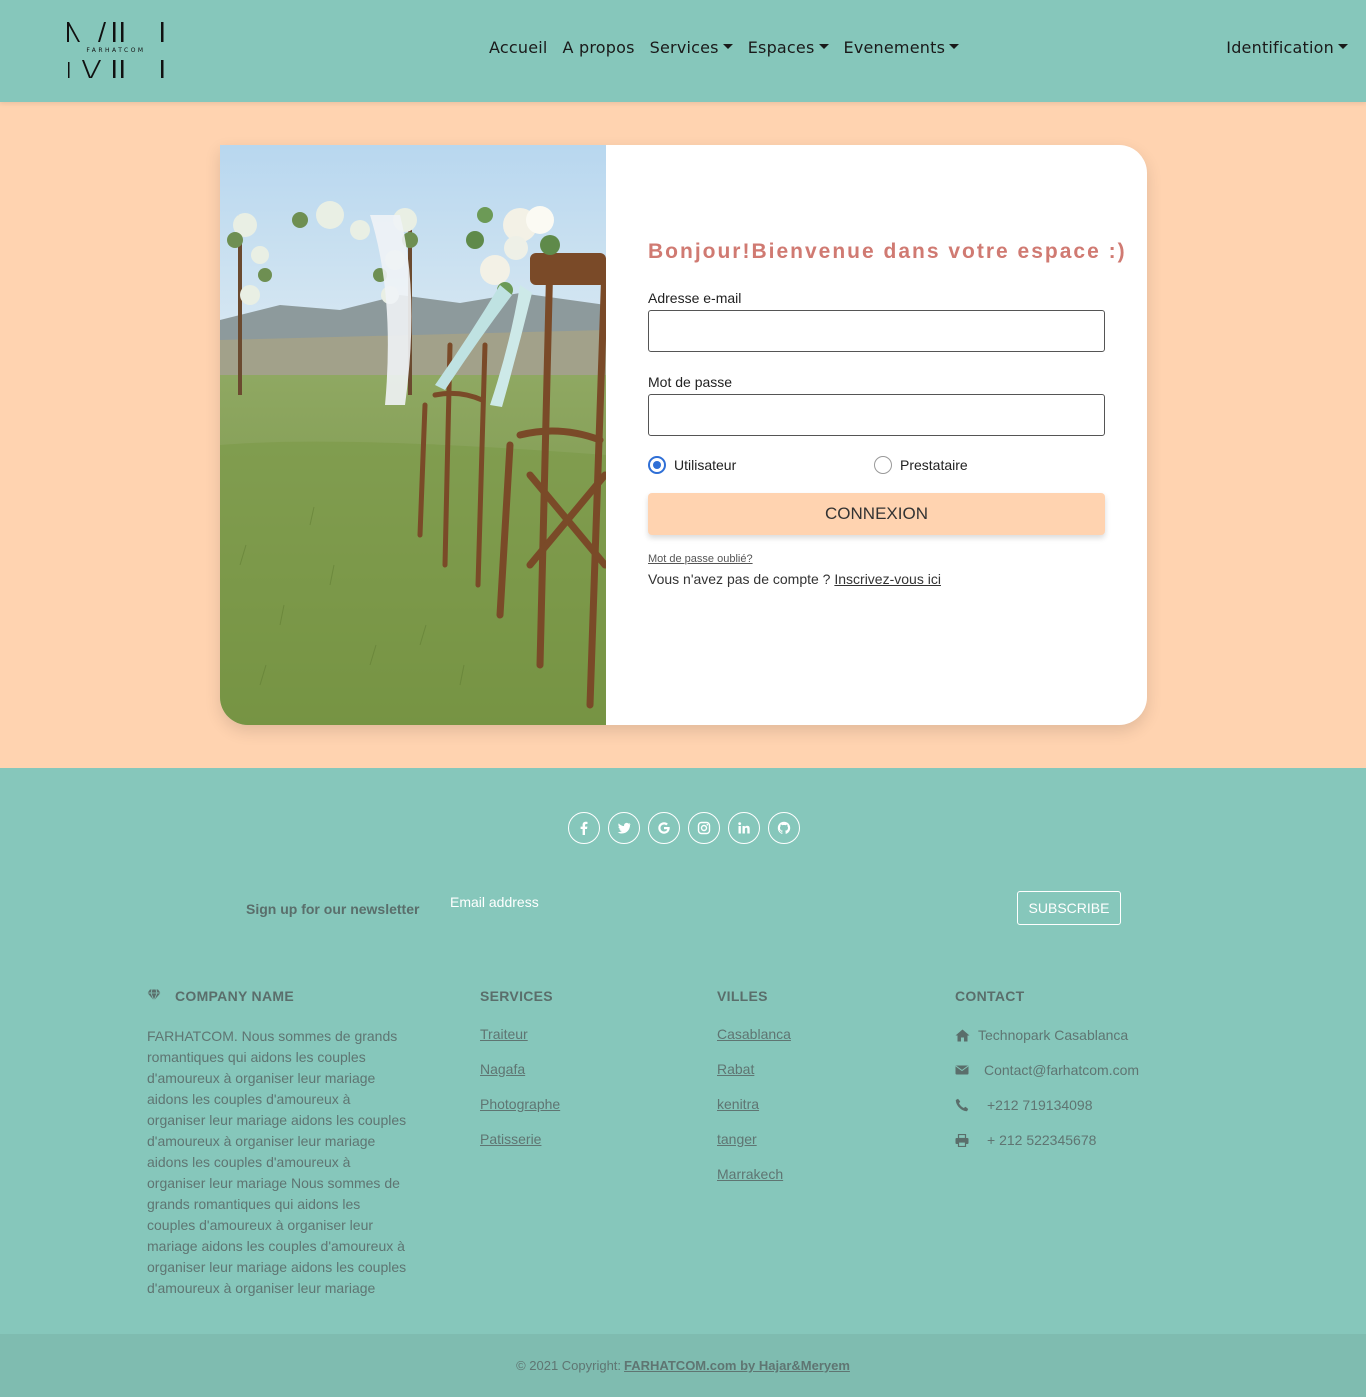 This screenshot has width=1366, height=1397. I want to click on nav-accueil: Accueil, so click(518, 47).